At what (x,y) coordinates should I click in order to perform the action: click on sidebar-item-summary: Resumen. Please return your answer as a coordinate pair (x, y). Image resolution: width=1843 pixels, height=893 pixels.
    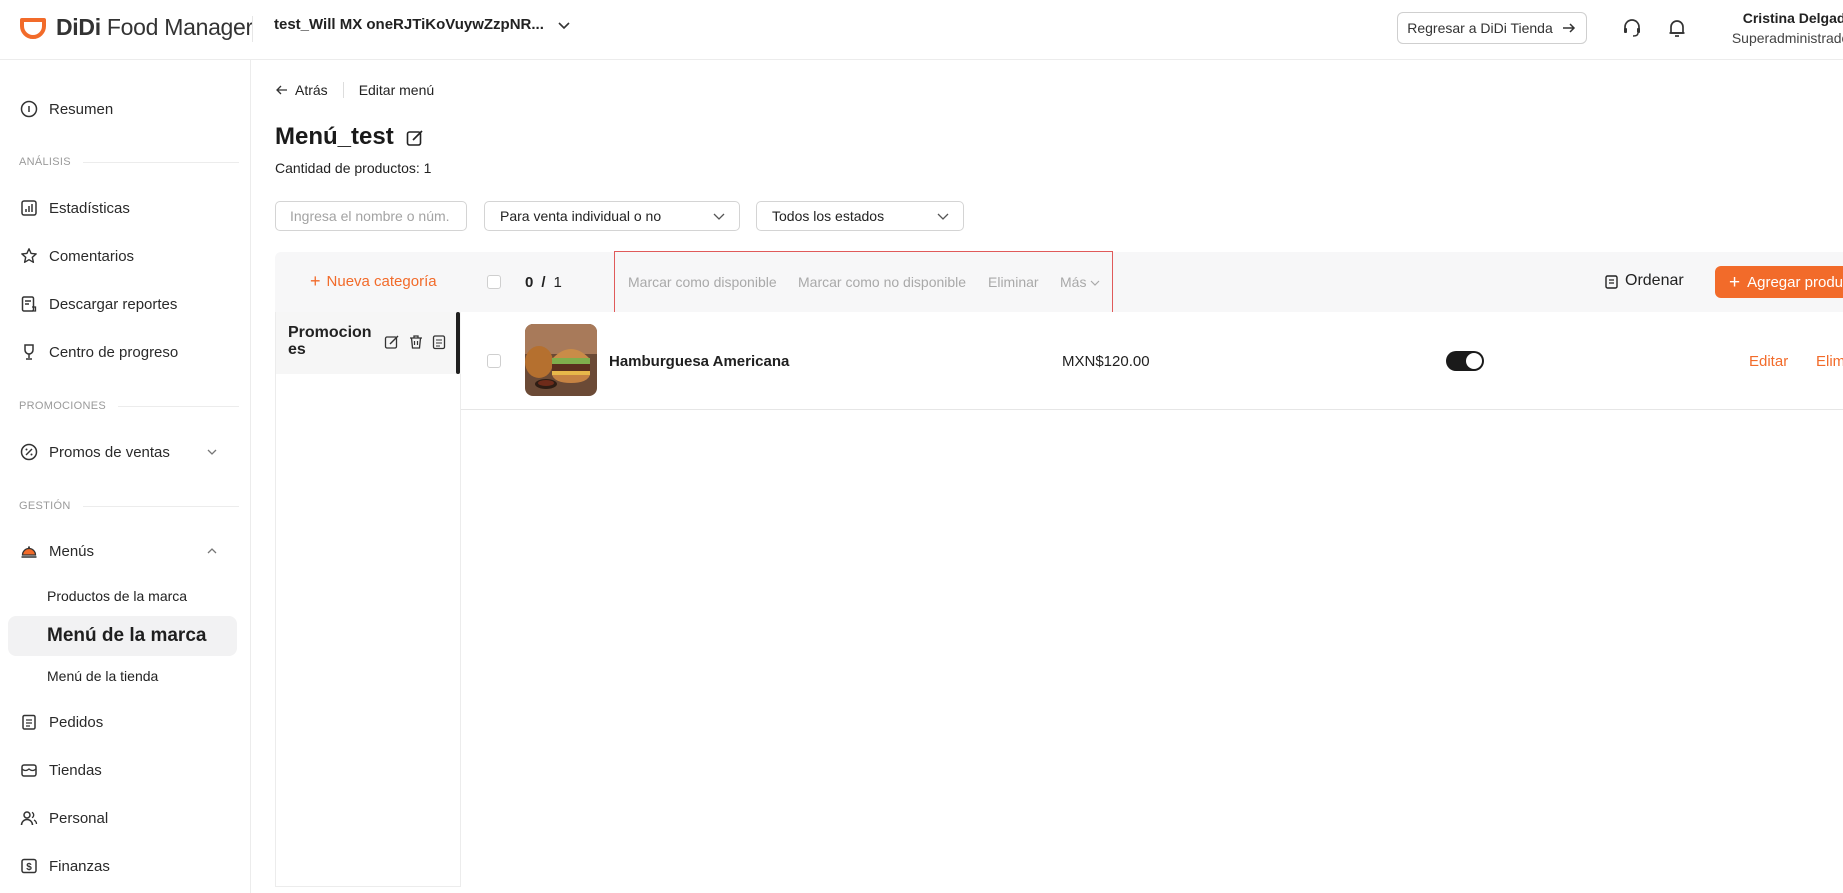
    Looking at the image, I should click on (66, 109).